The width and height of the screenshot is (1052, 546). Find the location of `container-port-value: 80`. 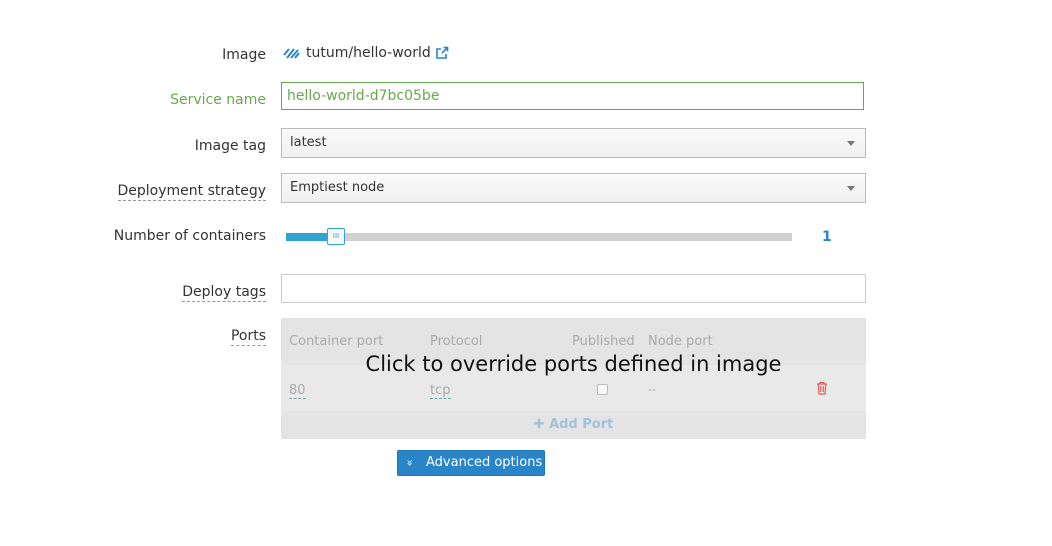

container-port-value: 80 is located at coordinates (297, 391).